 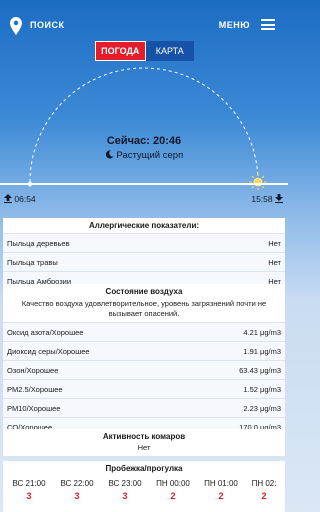 What do you see at coordinates (234, 25) in the screenshot?
I see `menu-button: МЕНЮ` at bounding box center [234, 25].